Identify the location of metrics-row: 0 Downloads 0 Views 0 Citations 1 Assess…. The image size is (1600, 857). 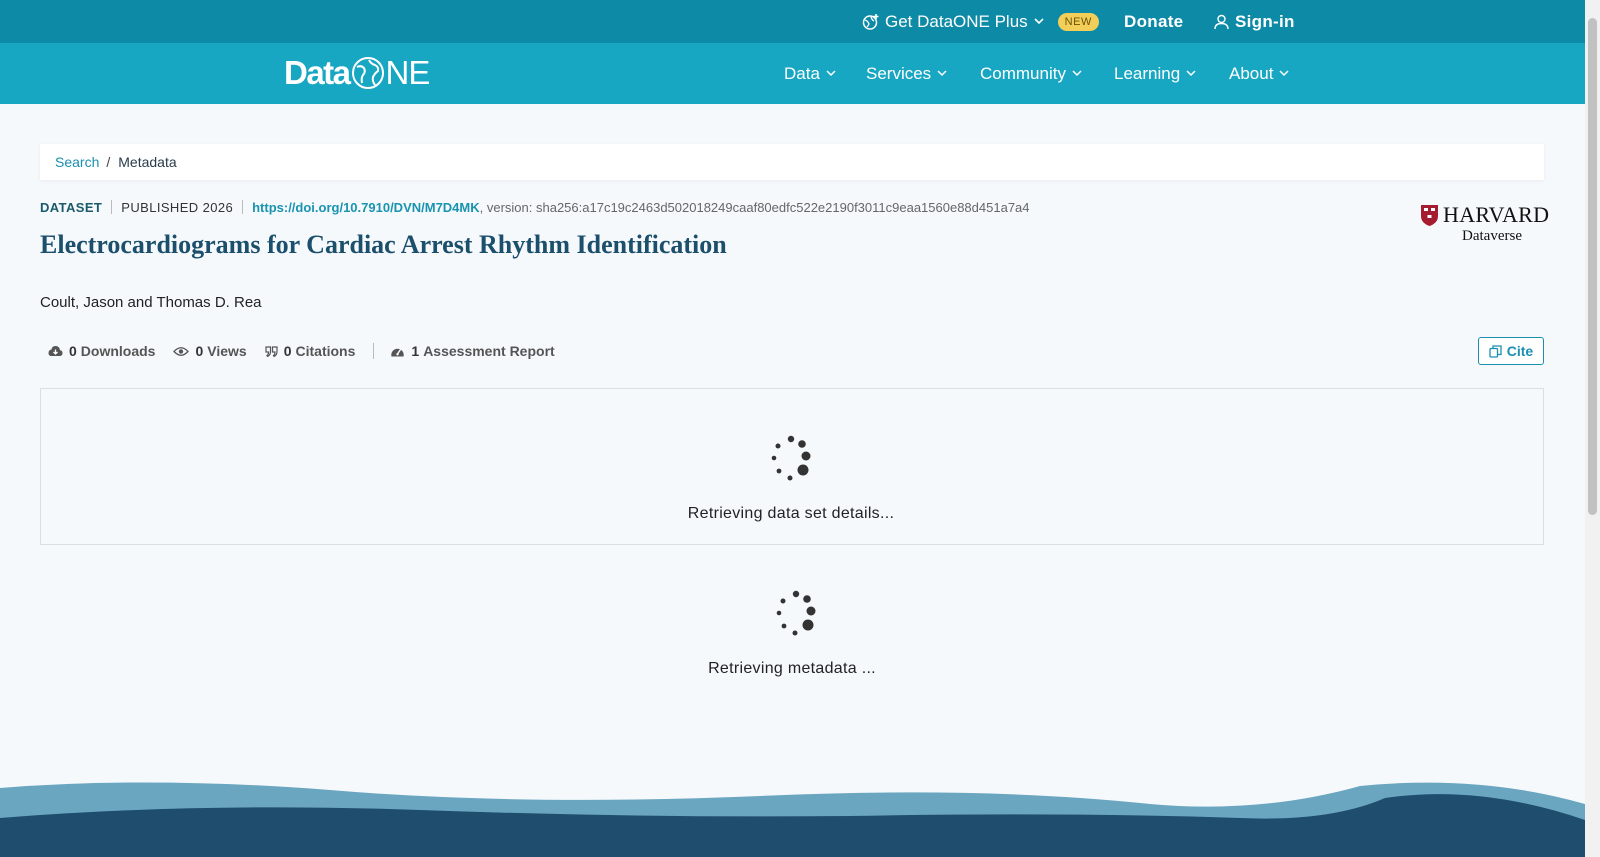
(310, 351).